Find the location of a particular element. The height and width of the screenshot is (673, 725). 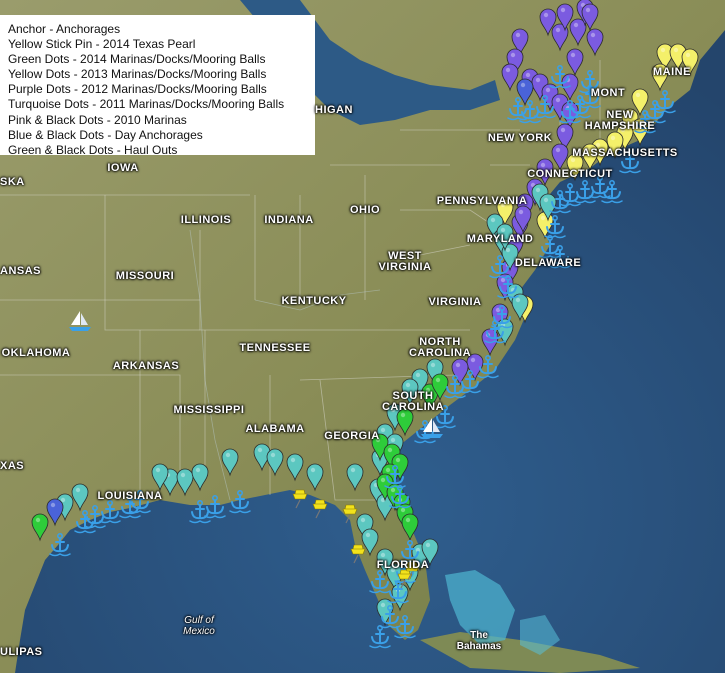

label-delaware: DELAWARE is located at coordinates (548, 263).